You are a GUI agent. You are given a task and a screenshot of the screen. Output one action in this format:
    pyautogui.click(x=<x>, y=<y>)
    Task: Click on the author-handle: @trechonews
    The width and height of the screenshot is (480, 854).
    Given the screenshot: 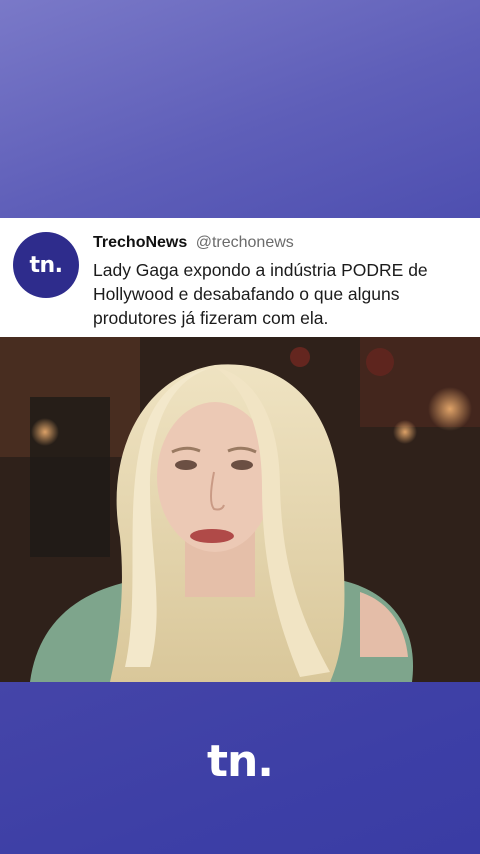 What is the action you would take?
    pyautogui.click(x=245, y=242)
    